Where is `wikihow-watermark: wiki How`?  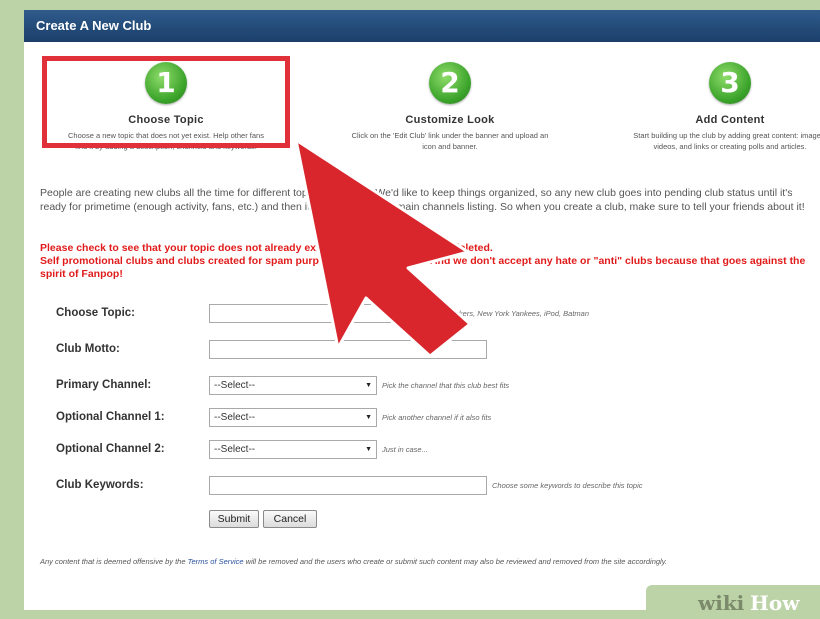
wikihow-watermark: wiki How is located at coordinates (733, 602).